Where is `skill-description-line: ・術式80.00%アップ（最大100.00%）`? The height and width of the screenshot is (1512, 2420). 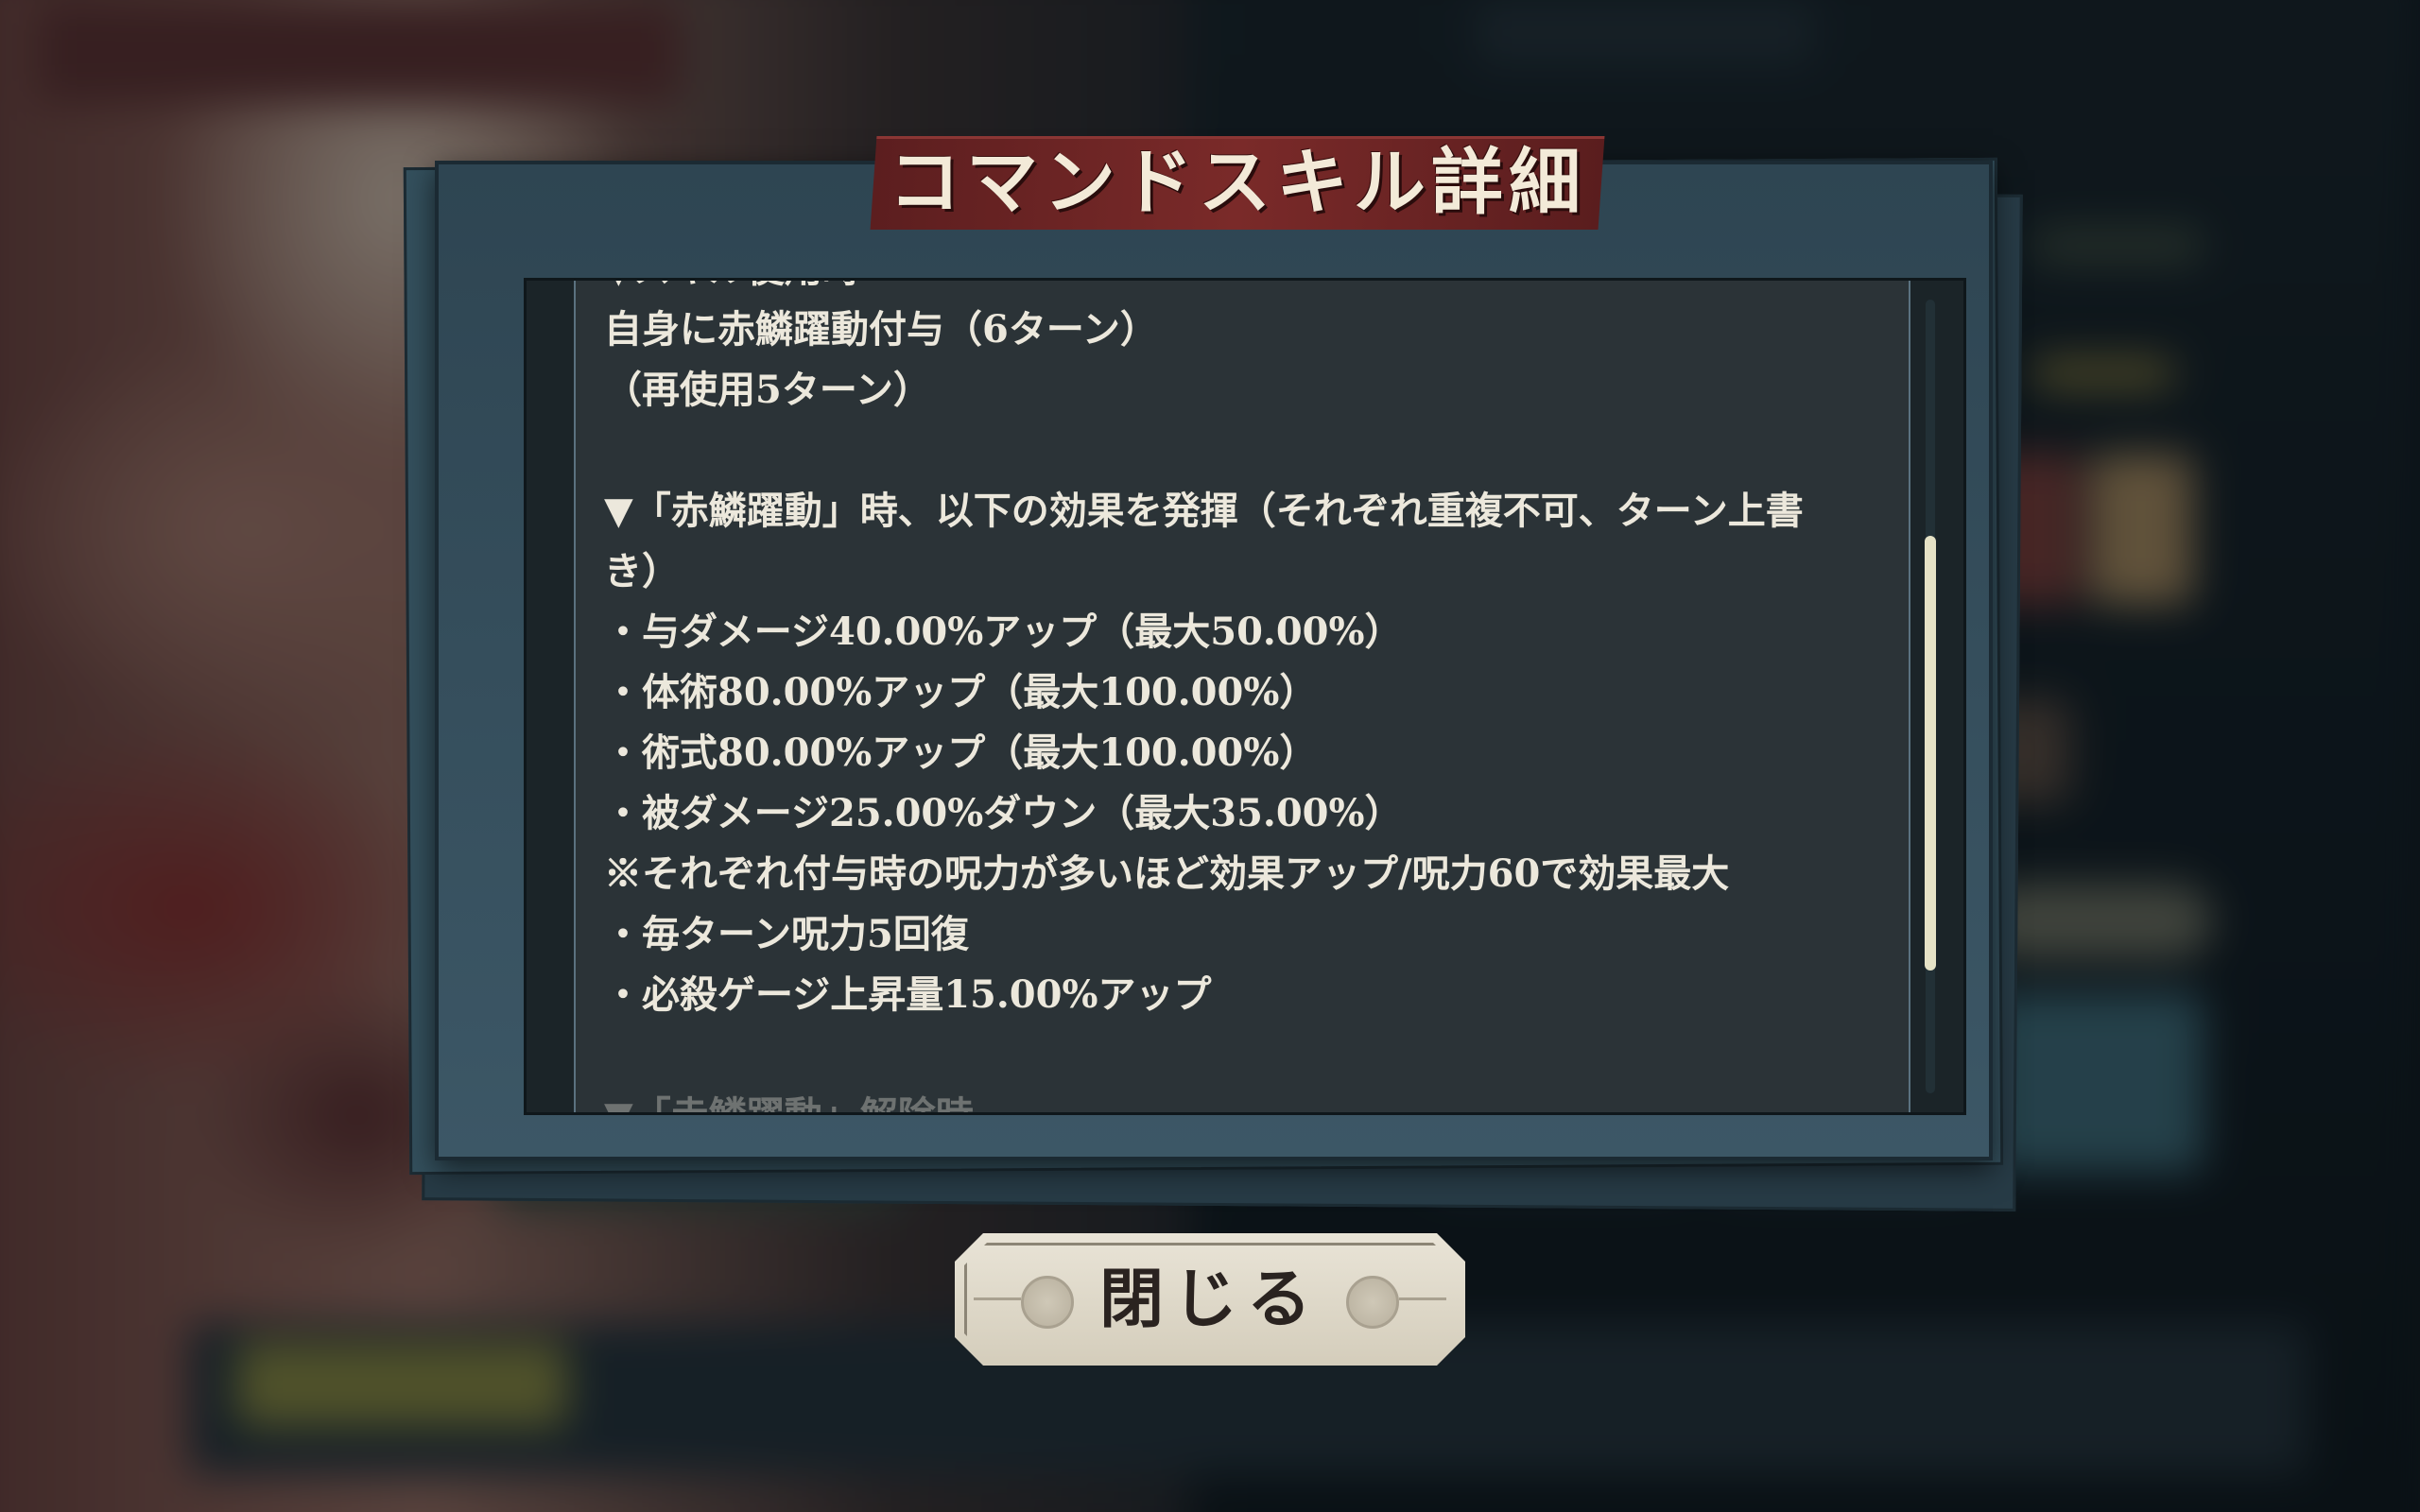 skill-description-line: ・術式80.00%アップ（最大100.00%） is located at coordinates (961, 752).